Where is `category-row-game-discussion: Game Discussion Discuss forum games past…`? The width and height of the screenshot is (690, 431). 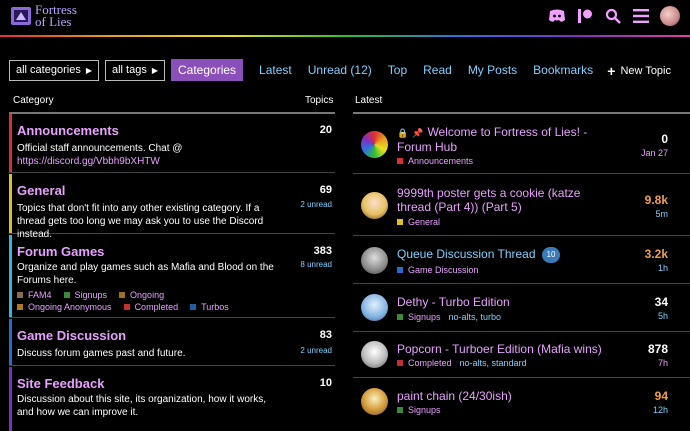
category-row-game-discussion: Game Discussion Discuss forum games past… is located at coordinates (172, 342).